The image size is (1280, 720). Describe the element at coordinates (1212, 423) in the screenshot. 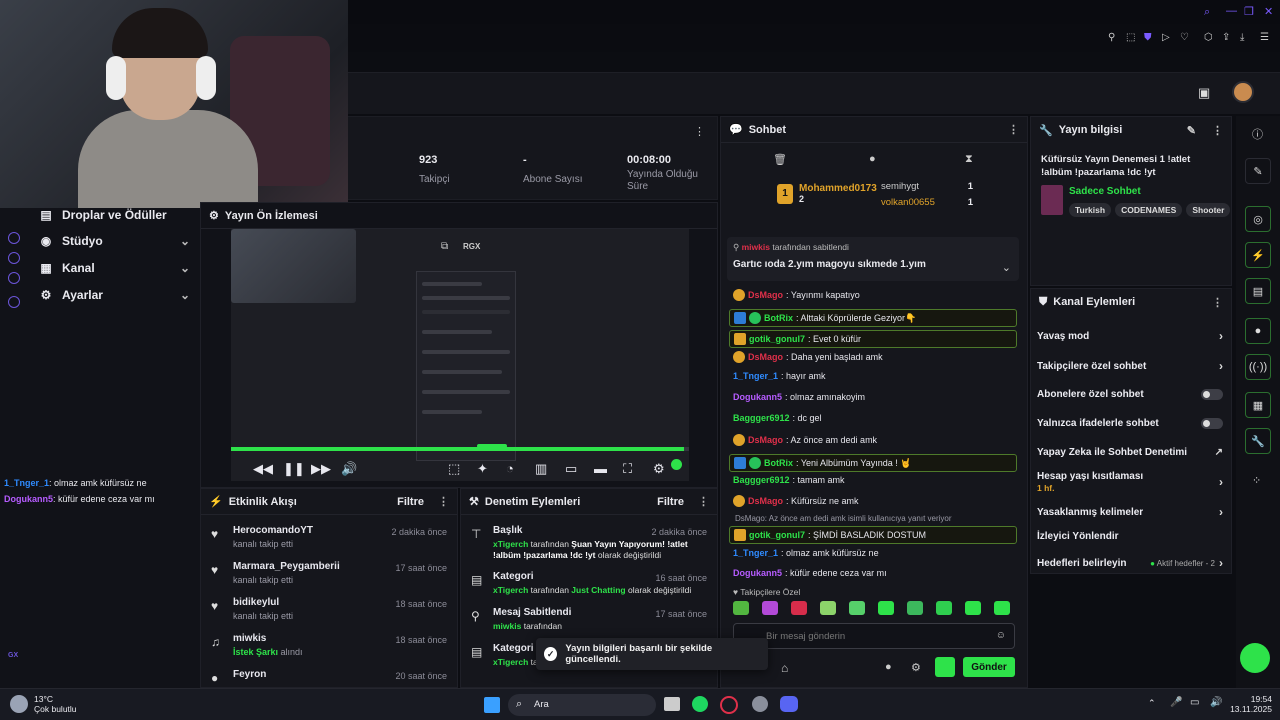

I see `emote-toggle` at that location.